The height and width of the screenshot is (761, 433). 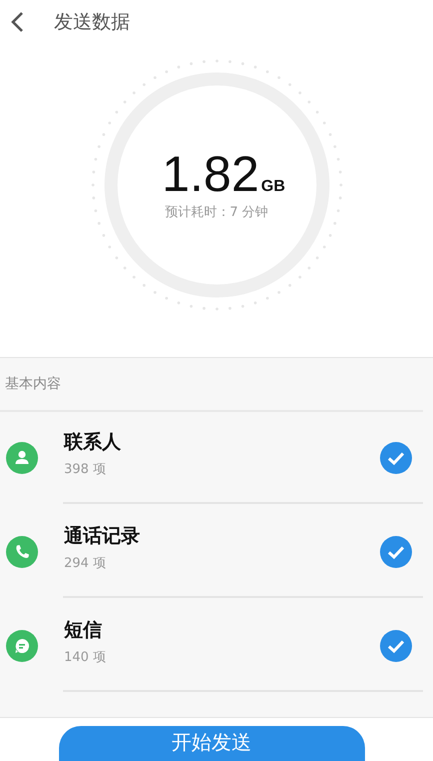 I want to click on section-title: 基本内容, so click(x=33, y=384).